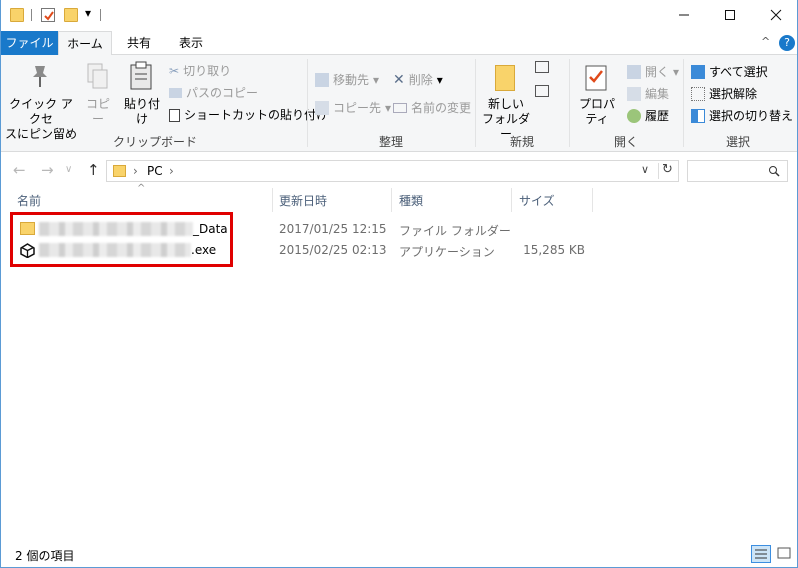 The image size is (798, 568). I want to click on move-to-label: 移動先, so click(351, 80).